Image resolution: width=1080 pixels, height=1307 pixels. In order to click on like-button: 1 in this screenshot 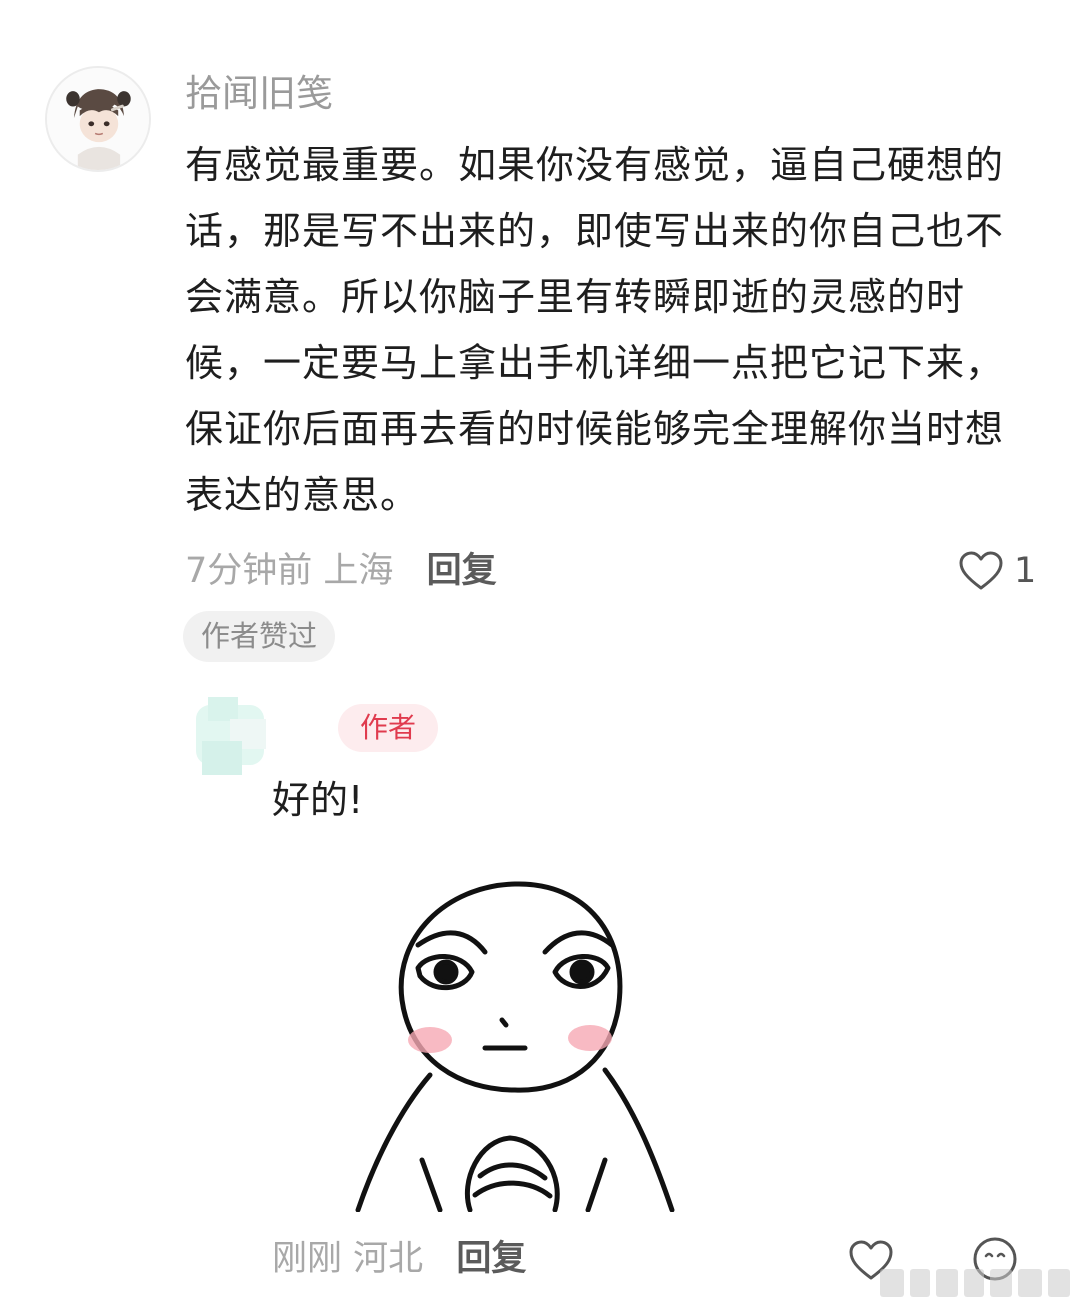, I will do `click(997, 571)`.